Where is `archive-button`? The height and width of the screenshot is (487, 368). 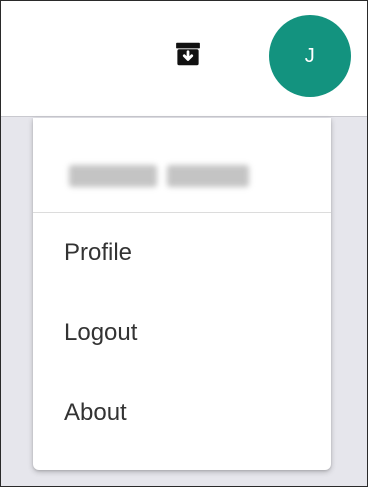 archive-button is located at coordinates (188, 54).